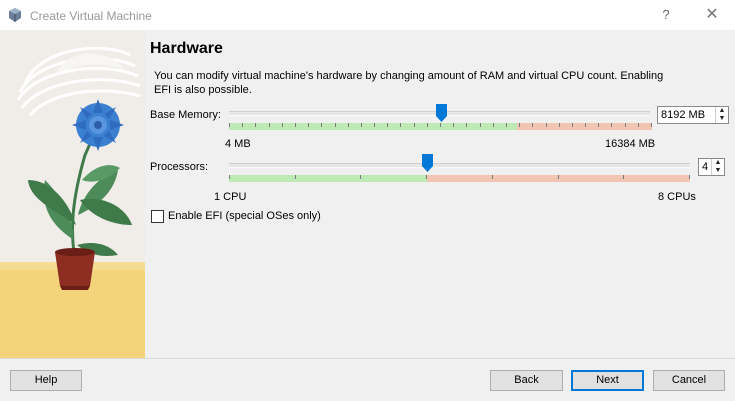 This screenshot has width=735, height=401. I want to click on close-icon: ✕, so click(712, 15).